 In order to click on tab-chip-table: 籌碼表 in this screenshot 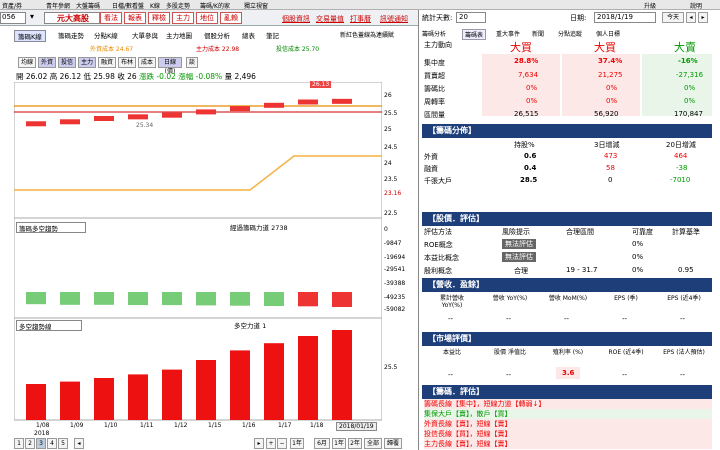, I will do `click(474, 34)`.